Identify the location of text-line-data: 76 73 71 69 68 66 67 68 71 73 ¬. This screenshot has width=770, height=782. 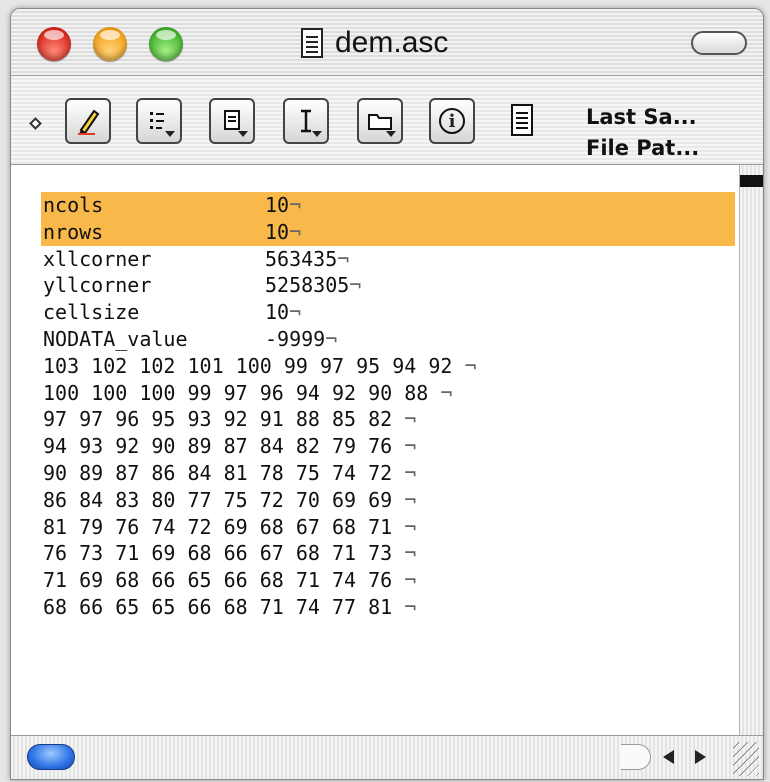
(388, 553).